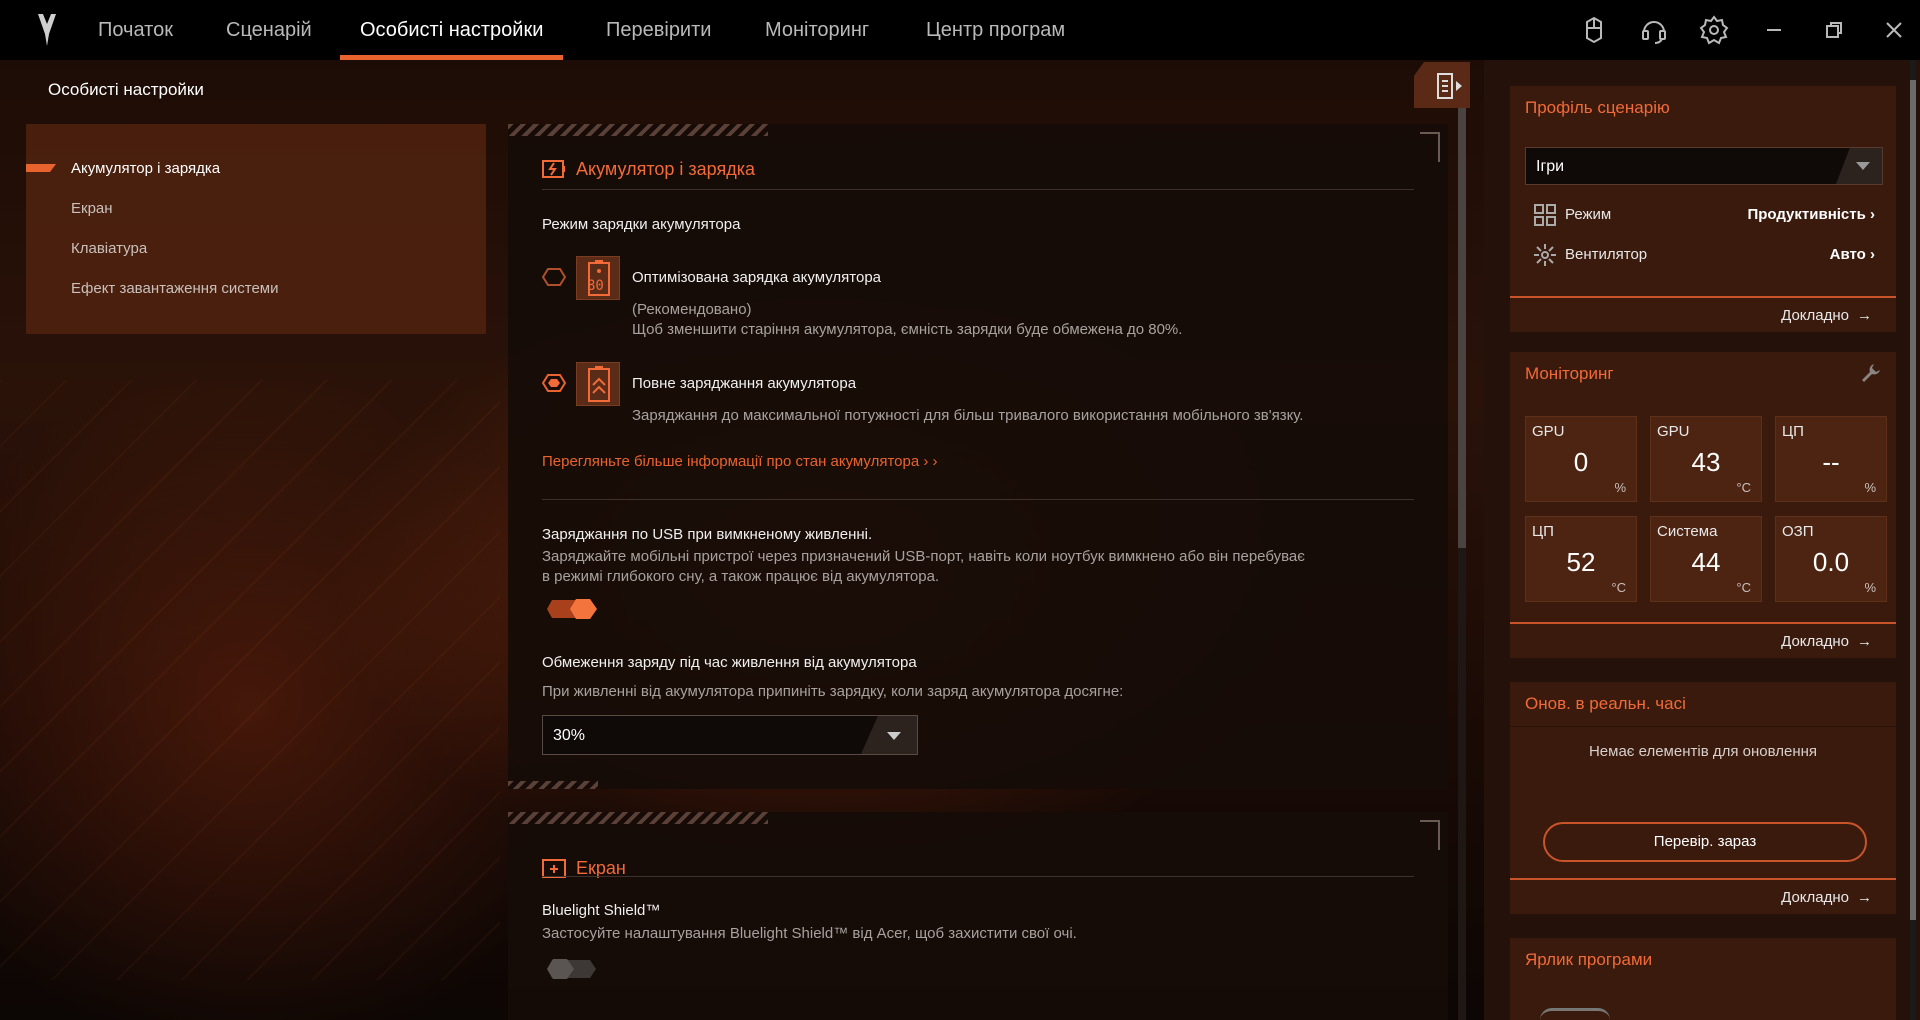 This screenshot has width=1920, height=1020. What do you see at coordinates (1704, 215) in the screenshot?
I see `mode-row: Режим Продуктивність ›` at bounding box center [1704, 215].